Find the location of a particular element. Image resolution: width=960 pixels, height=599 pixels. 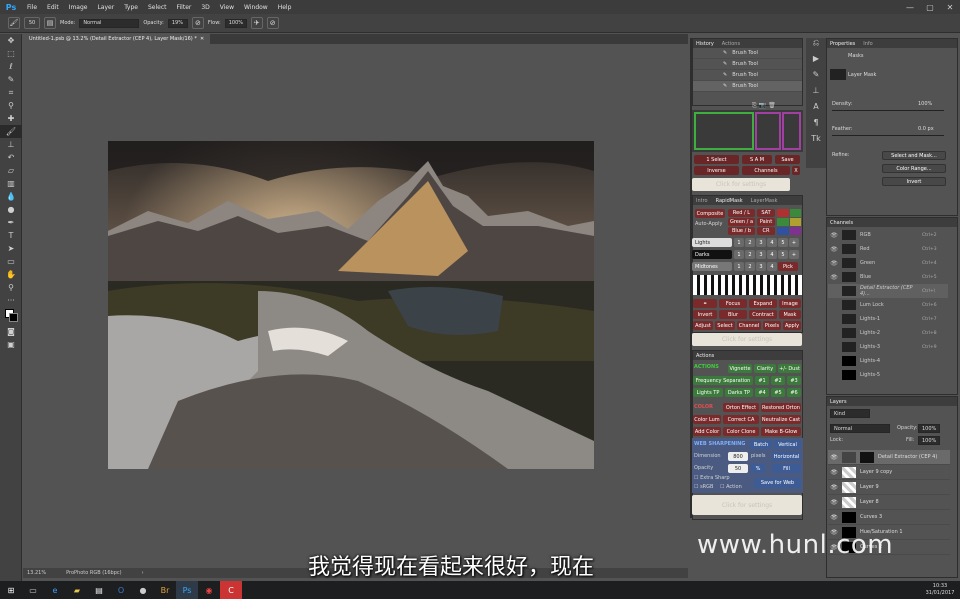

hand-tool-icon: ✋ is located at coordinates (11, 274).